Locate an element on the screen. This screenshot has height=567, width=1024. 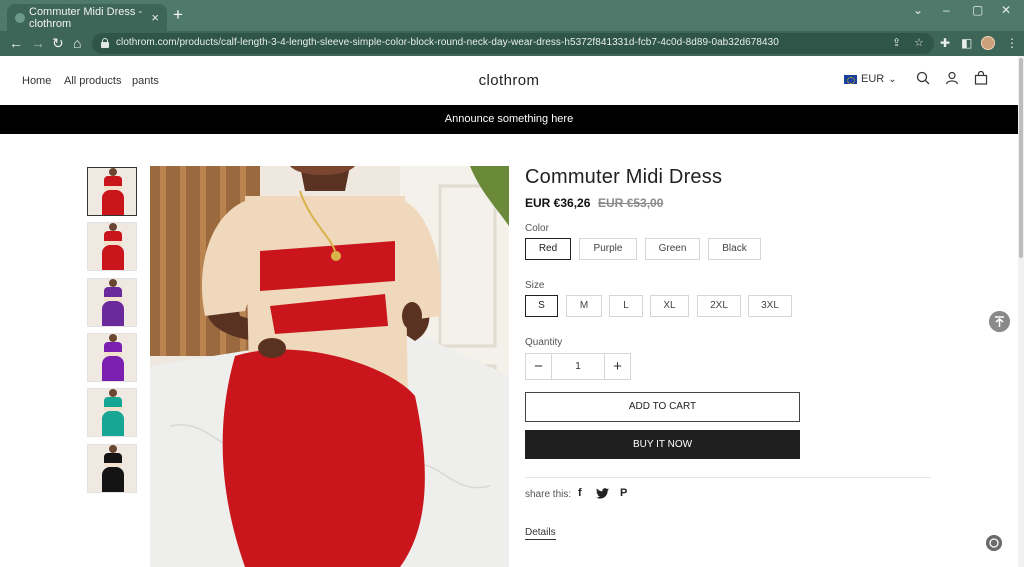
increase-quantity-button: + is located at coordinates (617, 366).